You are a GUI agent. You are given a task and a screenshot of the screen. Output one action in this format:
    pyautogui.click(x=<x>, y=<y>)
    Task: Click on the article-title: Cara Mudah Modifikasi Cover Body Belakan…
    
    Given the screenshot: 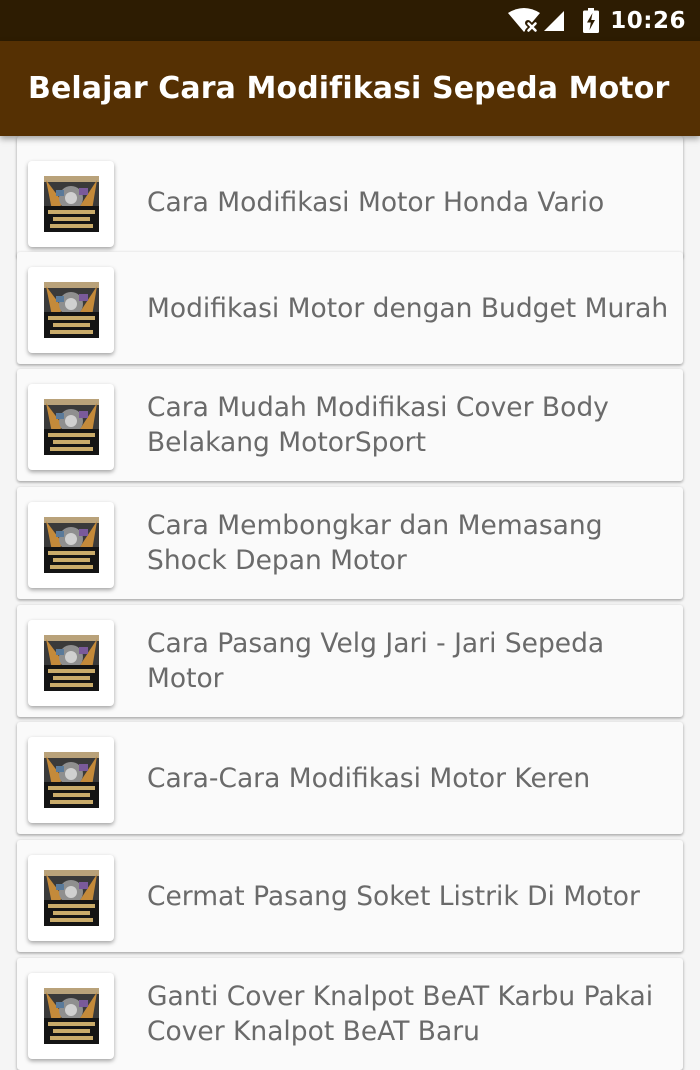 What is the action you would take?
    pyautogui.click(x=412, y=425)
    